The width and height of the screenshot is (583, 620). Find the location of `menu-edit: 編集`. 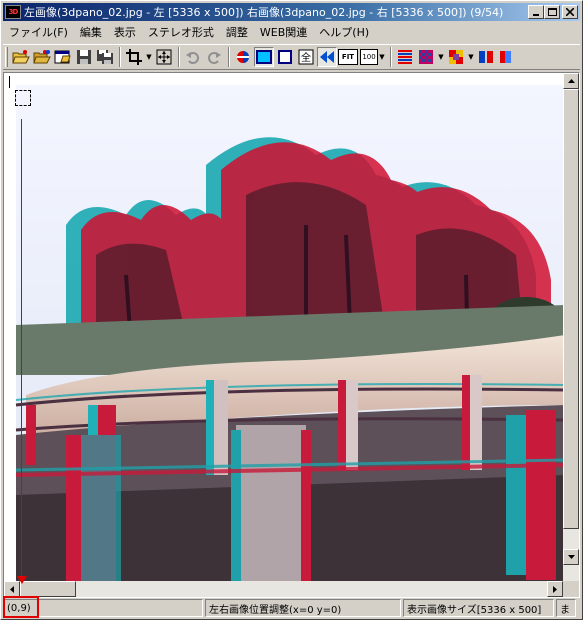

menu-edit: 編集 is located at coordinates (91, 32).